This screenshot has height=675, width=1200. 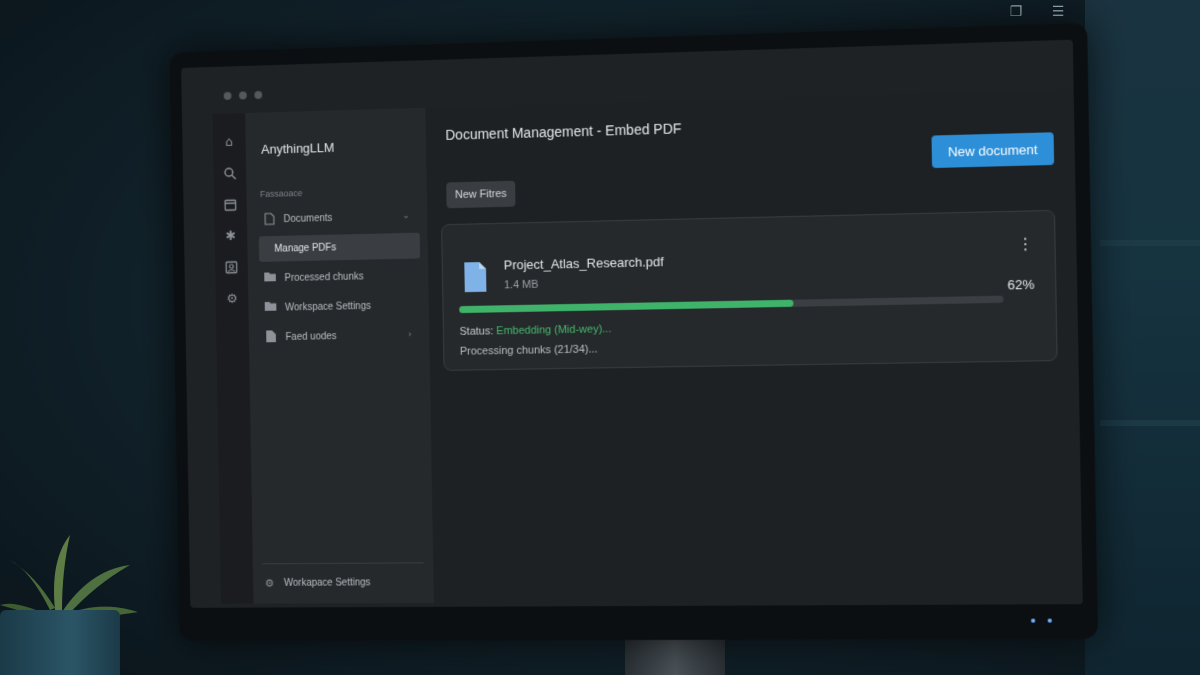 I want to click on contacts-icon, so click(x=232, y=268).